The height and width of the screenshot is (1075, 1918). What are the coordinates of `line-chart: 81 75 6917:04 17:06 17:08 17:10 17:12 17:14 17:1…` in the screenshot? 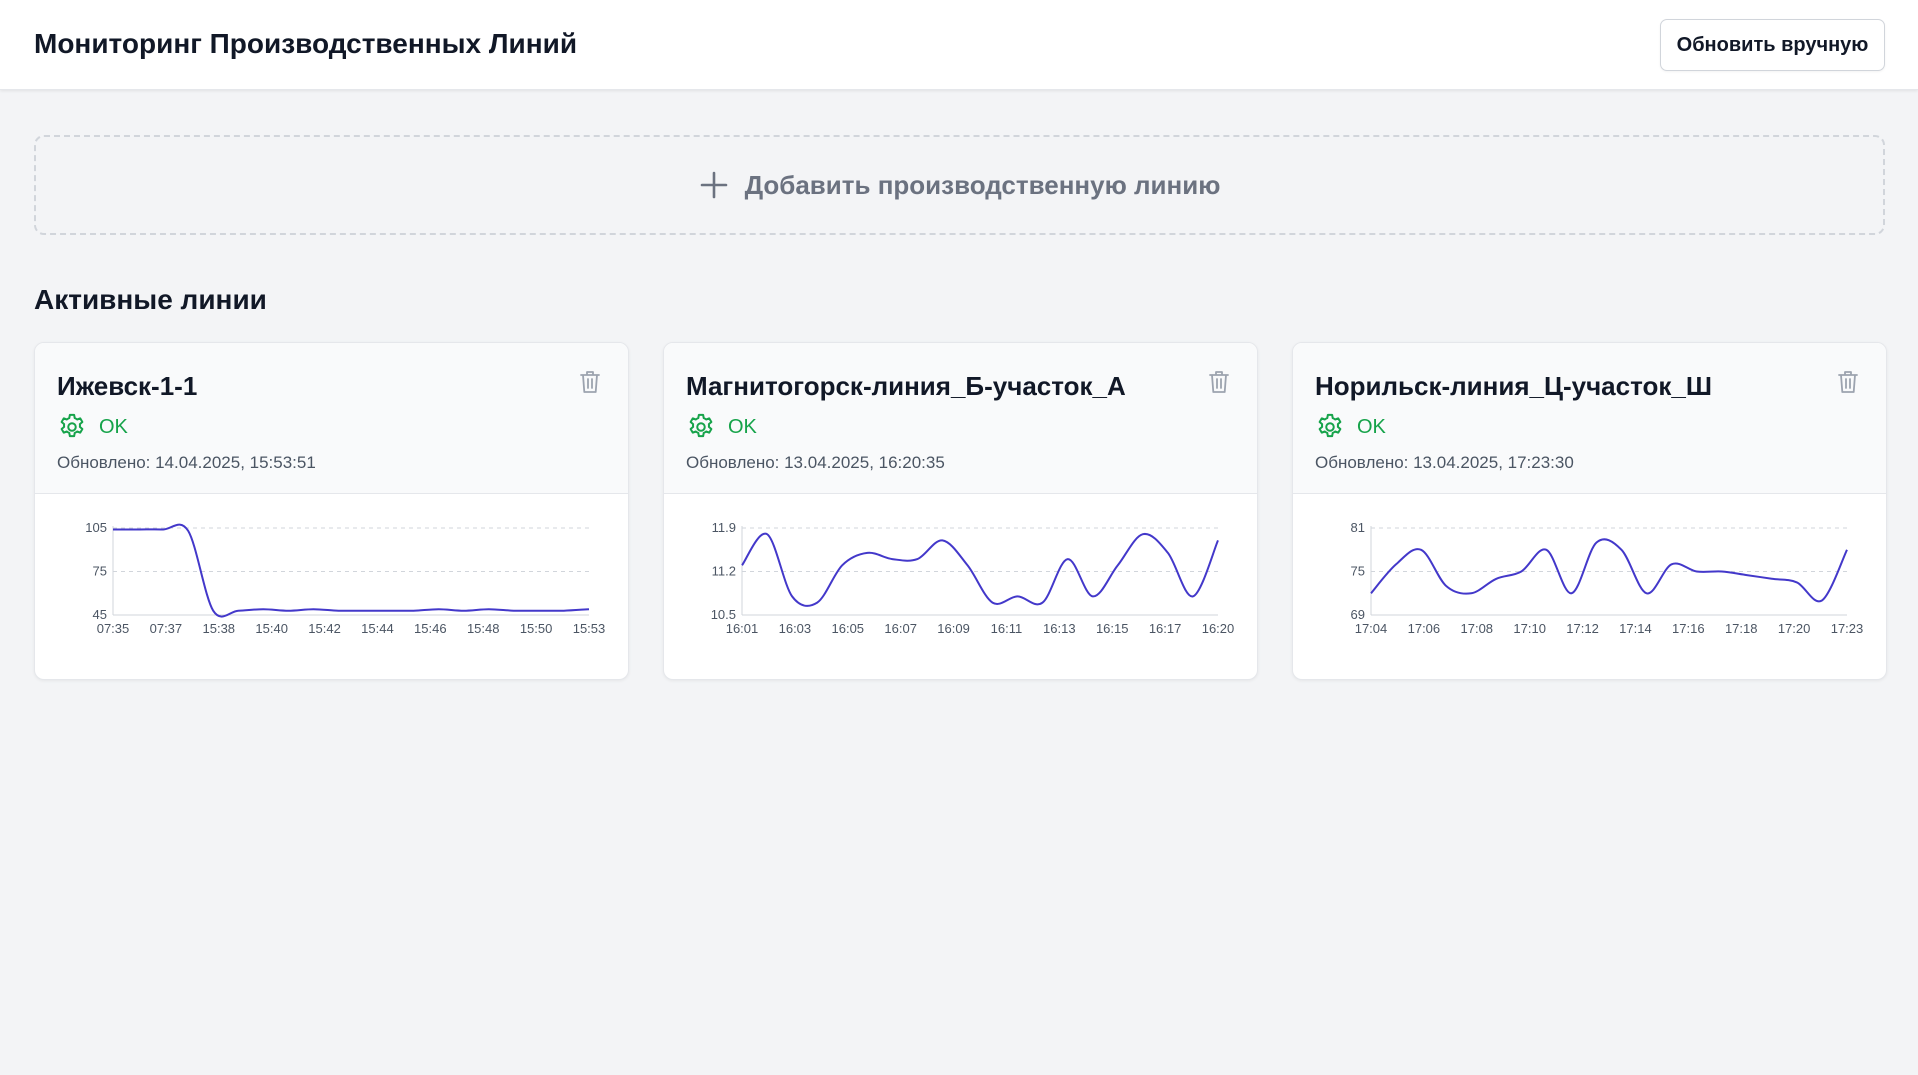 It's located at (1607, 578).